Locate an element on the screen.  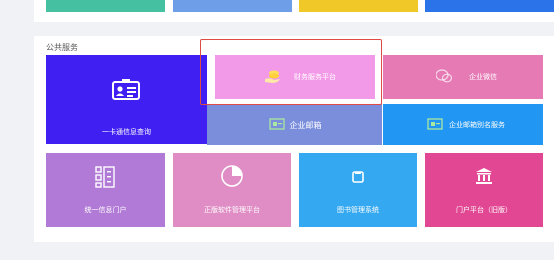
tile-mail-alias-label: 企业邮箱别名服务 is located at coordinates (477, 125).